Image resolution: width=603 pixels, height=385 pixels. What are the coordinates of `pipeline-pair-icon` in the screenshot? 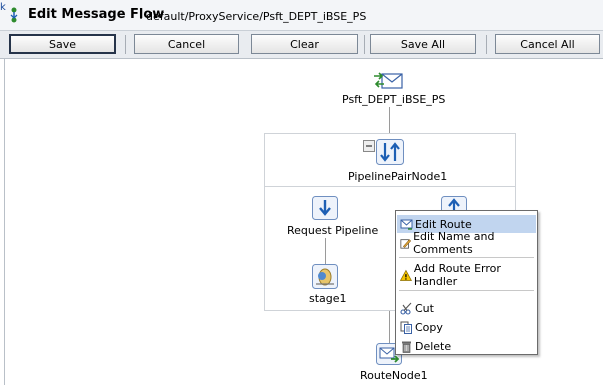 It's located at (390, 152).